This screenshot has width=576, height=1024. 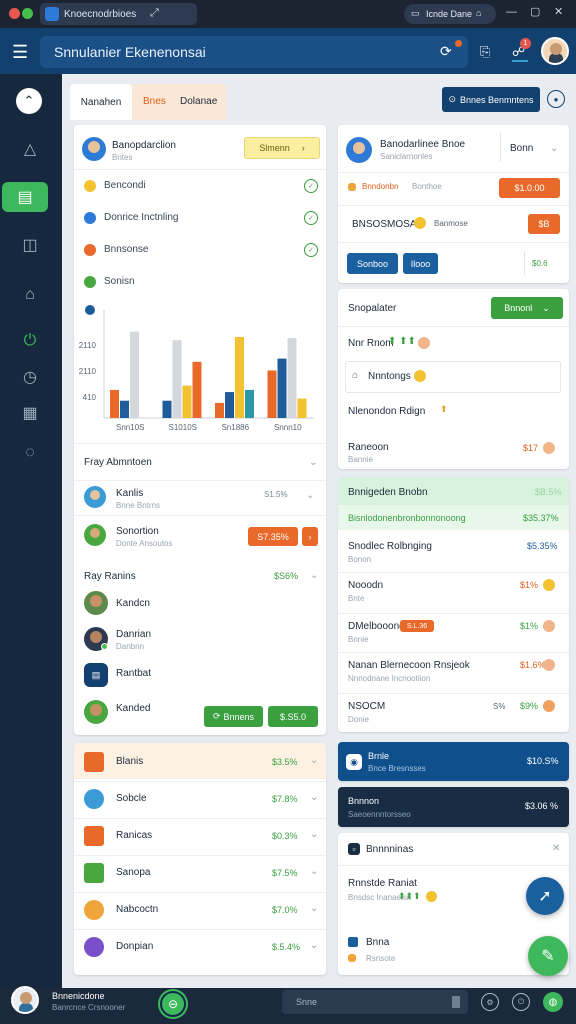 I want to click on list-chevron-2: ⌄, so click(x=314, y=834).